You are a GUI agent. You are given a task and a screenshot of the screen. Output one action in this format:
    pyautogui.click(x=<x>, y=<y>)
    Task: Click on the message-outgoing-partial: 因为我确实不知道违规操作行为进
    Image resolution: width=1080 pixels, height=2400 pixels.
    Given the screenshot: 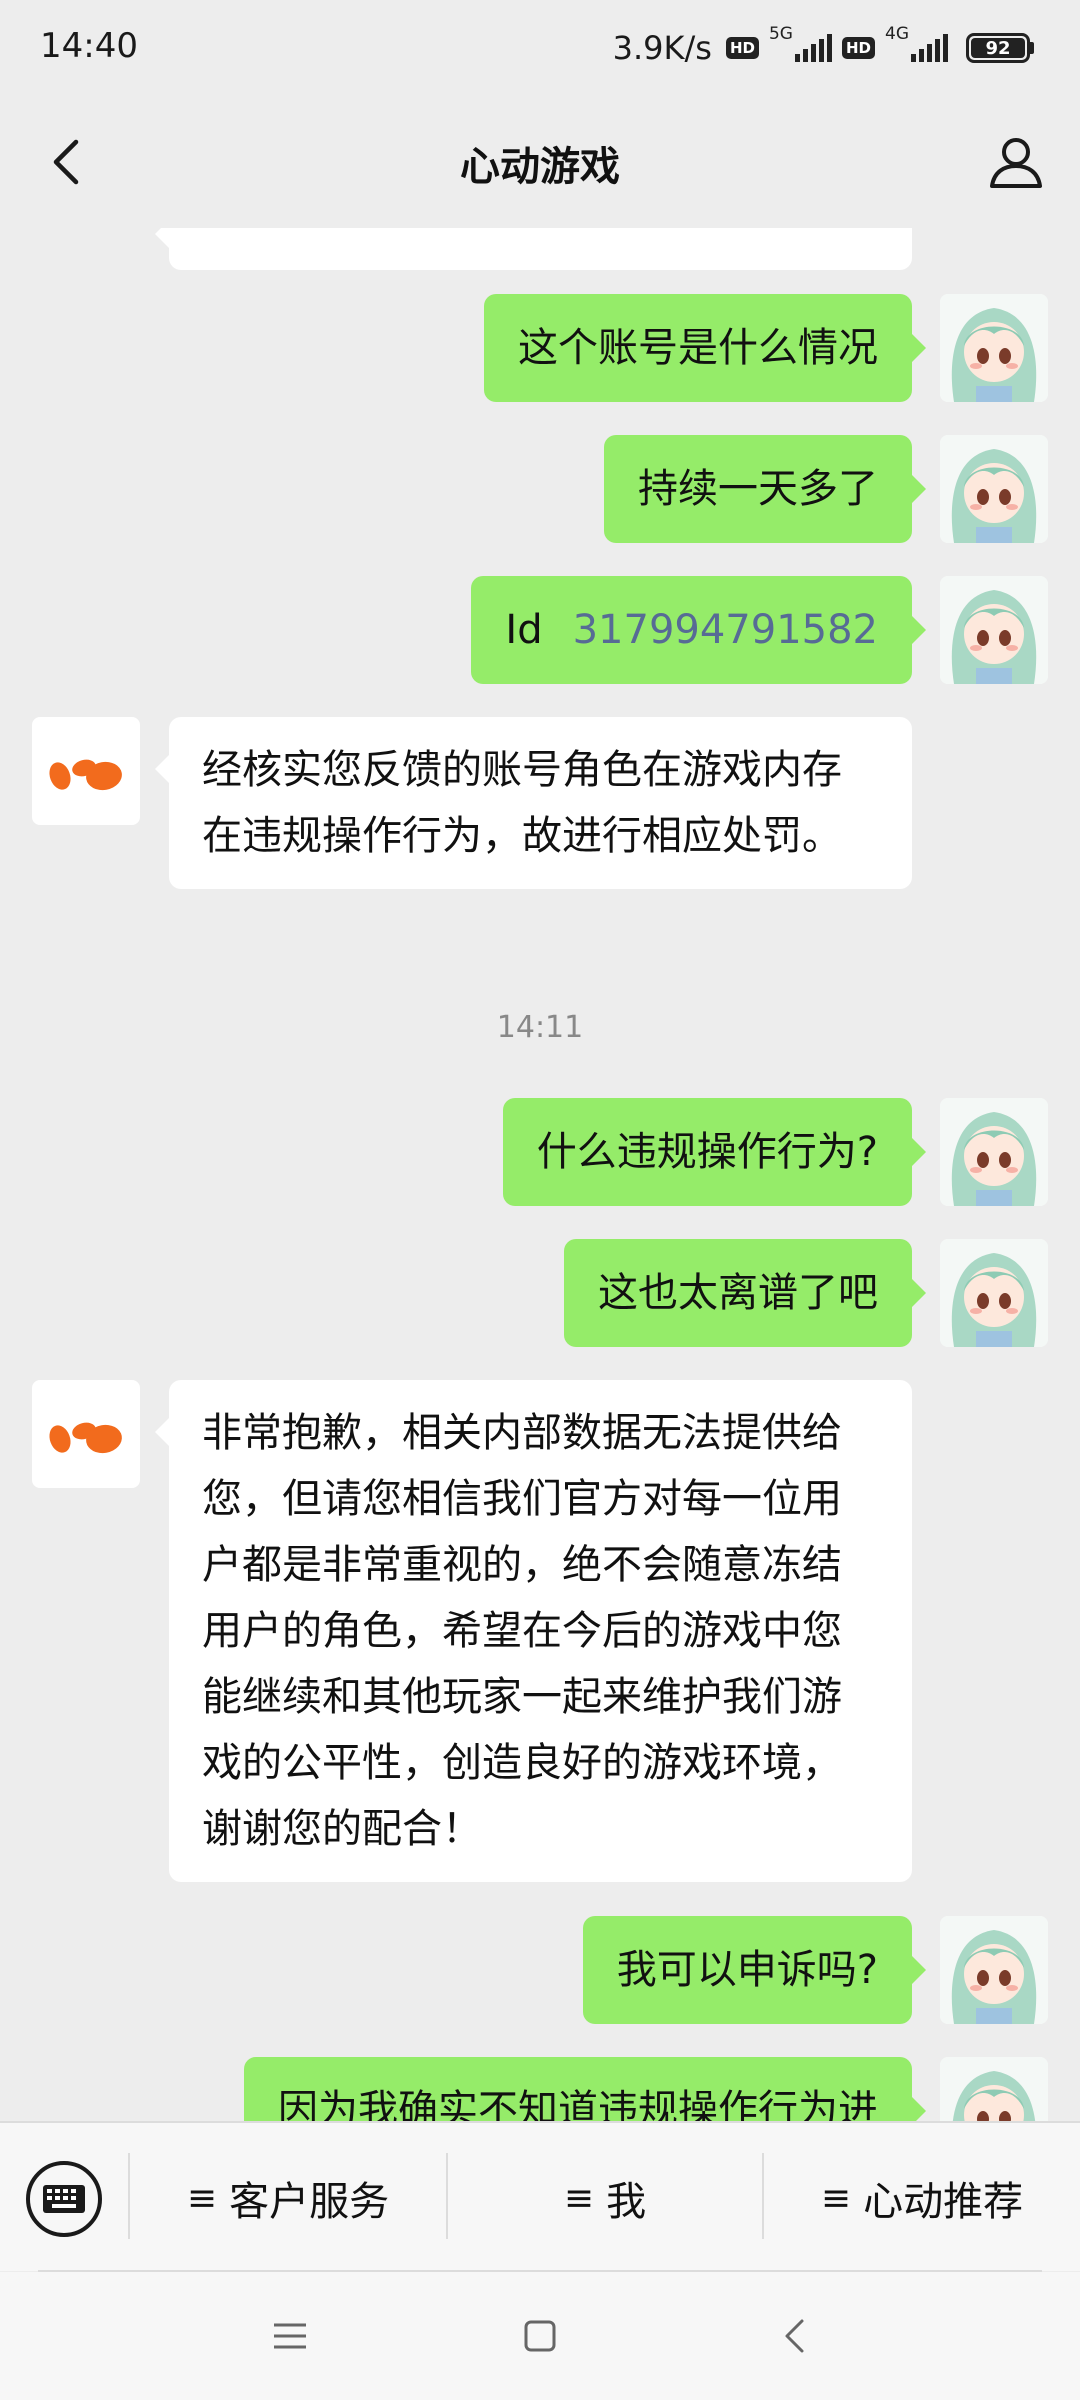 What is the action you would take?
    pyautogui.click(x=585, y=2089)
    